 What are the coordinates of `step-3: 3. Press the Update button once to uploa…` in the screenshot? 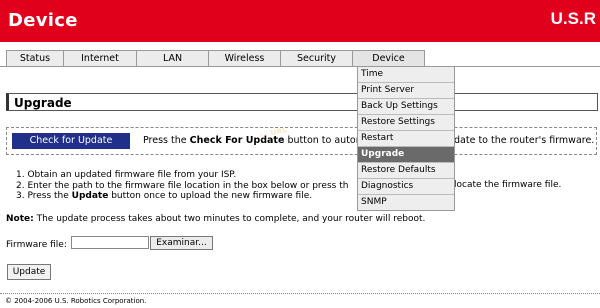 It's located at (182, 196).